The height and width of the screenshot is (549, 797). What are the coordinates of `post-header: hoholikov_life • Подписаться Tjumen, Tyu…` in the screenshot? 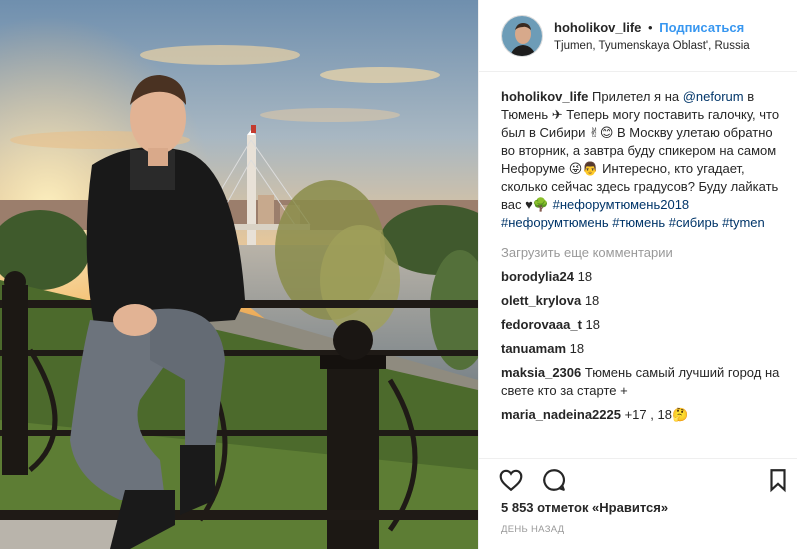 It's located at (638, 36).